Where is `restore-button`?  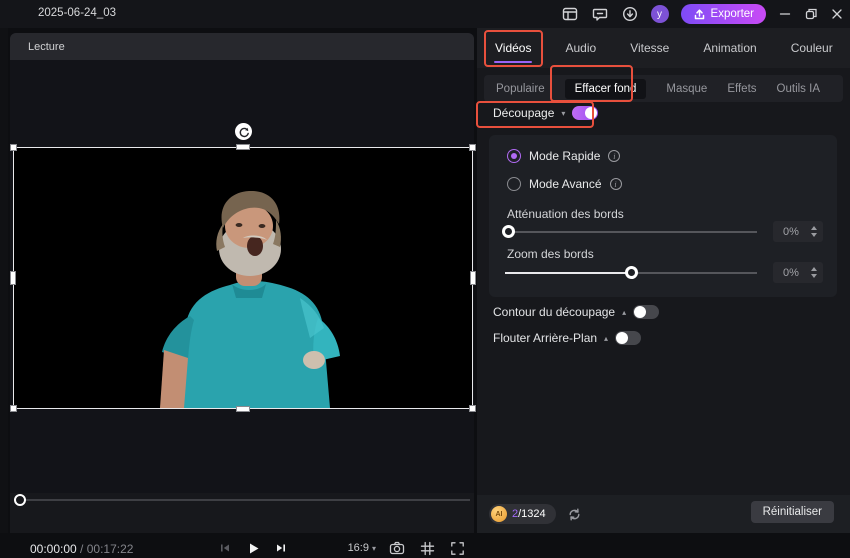 restore-button is located at coordinates (811, 14).